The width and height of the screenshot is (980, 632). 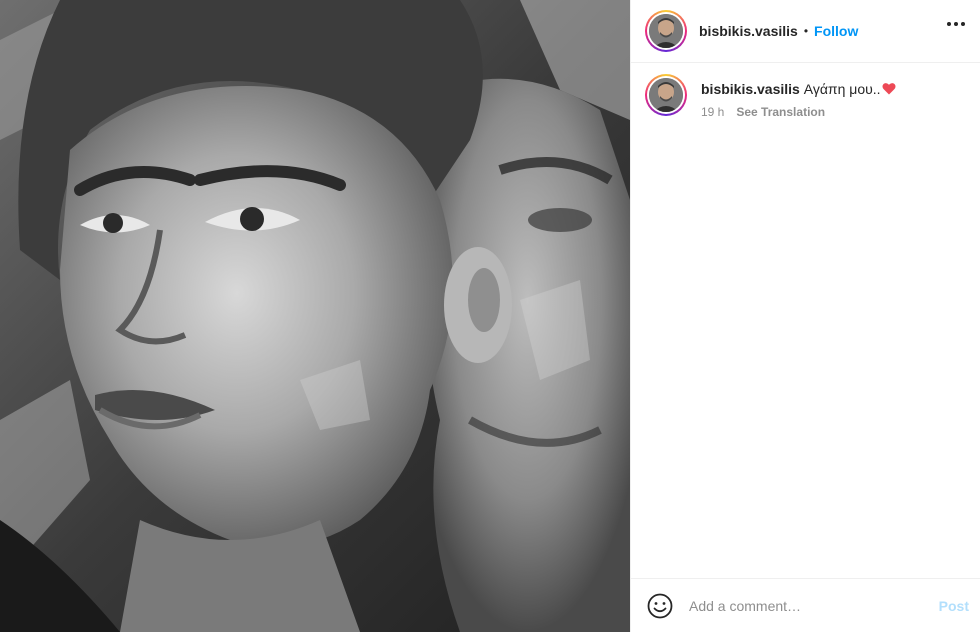 What do you see at coordinates (750, 89) in the screenshot?
I see `caption-username: bisbikis.vasilis` at bounding box center [750, 89].